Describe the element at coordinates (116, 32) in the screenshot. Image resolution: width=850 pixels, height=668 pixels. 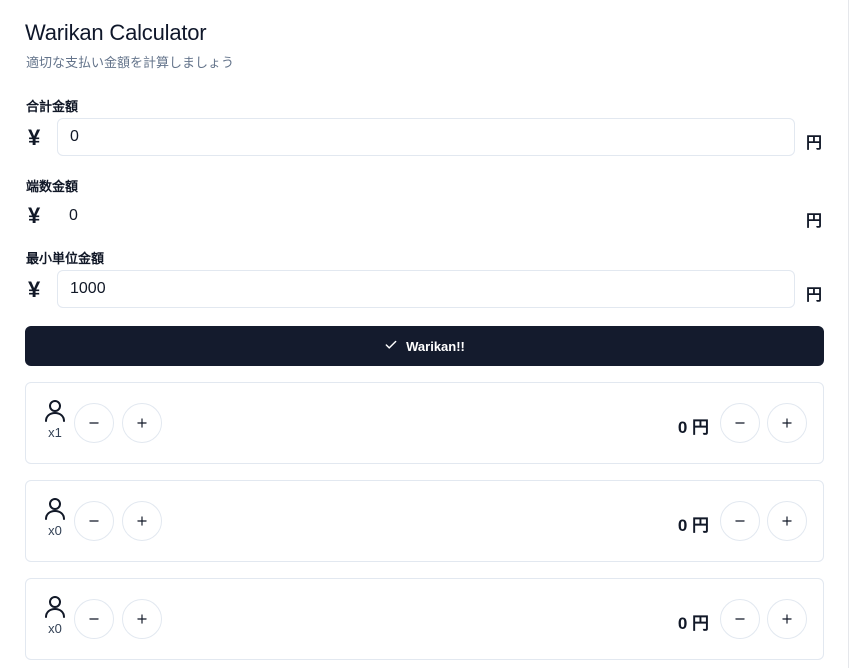
I see `page-title: Warikan Calculator` at that location.